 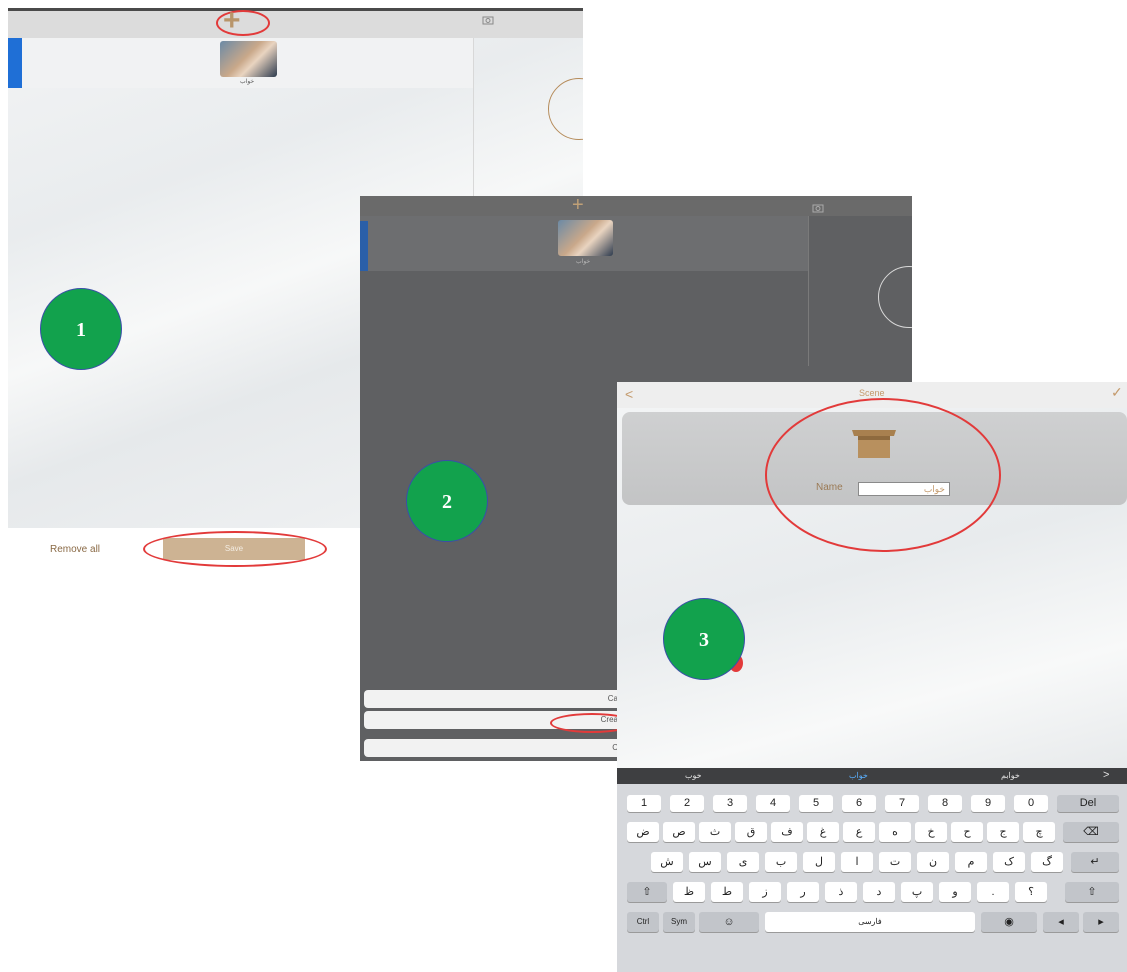 What do you see at coordinates (971, 862) in the screenshot?
I see `key: م` at bounding box center [971, 862].